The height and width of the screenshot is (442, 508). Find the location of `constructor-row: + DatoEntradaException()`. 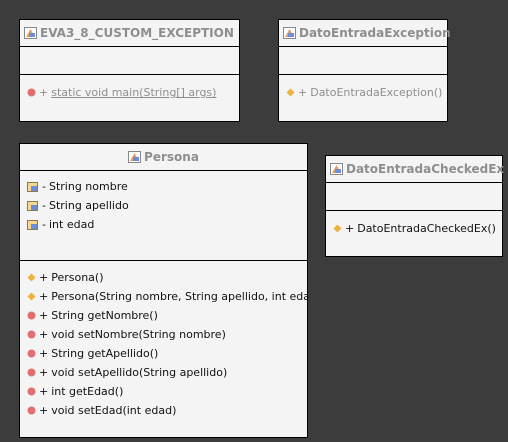

constructor-row: + DatoEntradaException() is located at coordinates (363, 92).